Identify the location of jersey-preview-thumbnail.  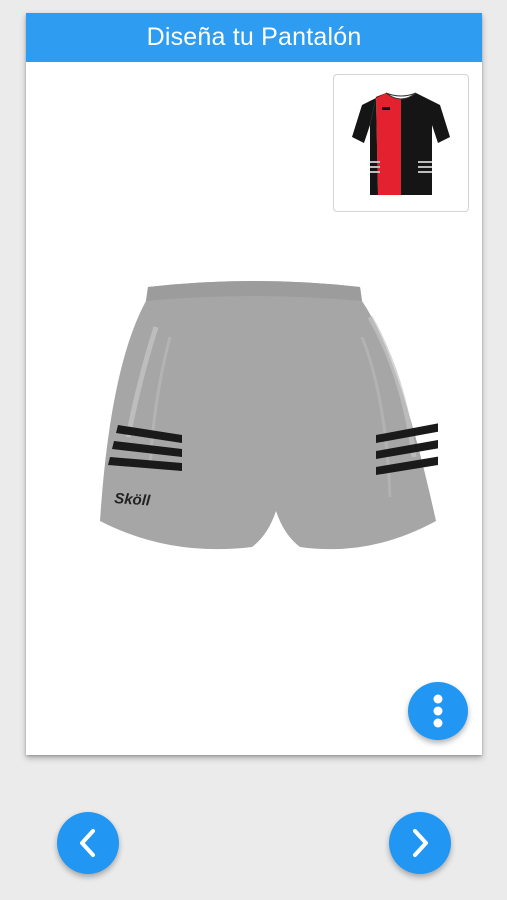
(401, 143).